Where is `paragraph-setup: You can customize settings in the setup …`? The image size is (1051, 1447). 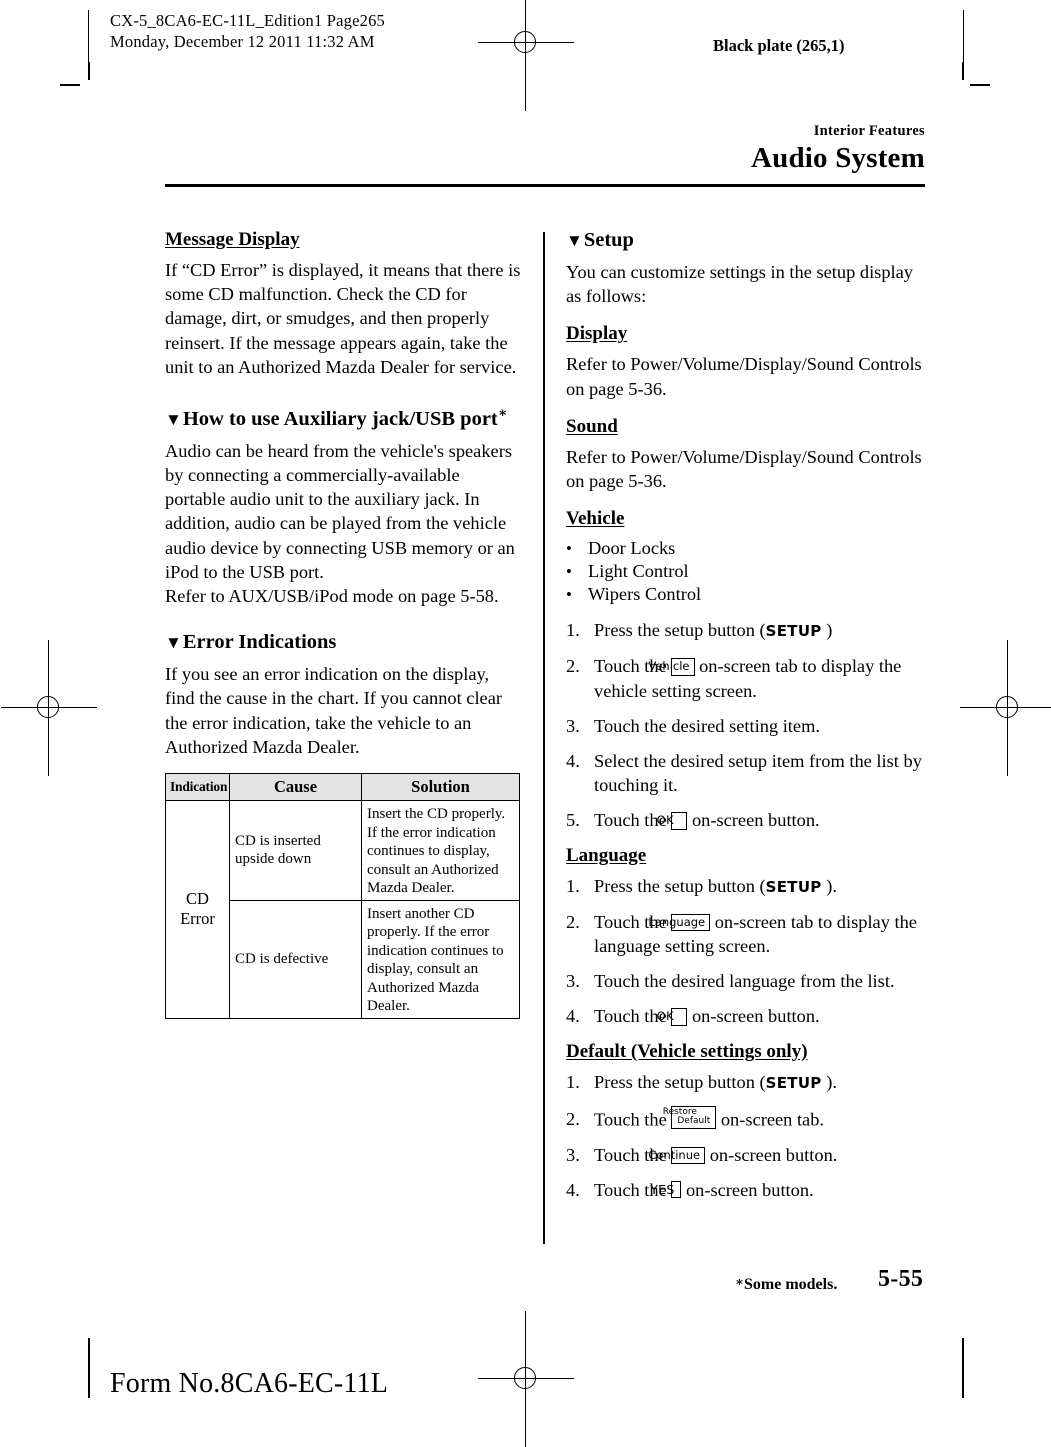 paragraph-setup: You can customize settings in the setup … is located at coordinates (740, 284).